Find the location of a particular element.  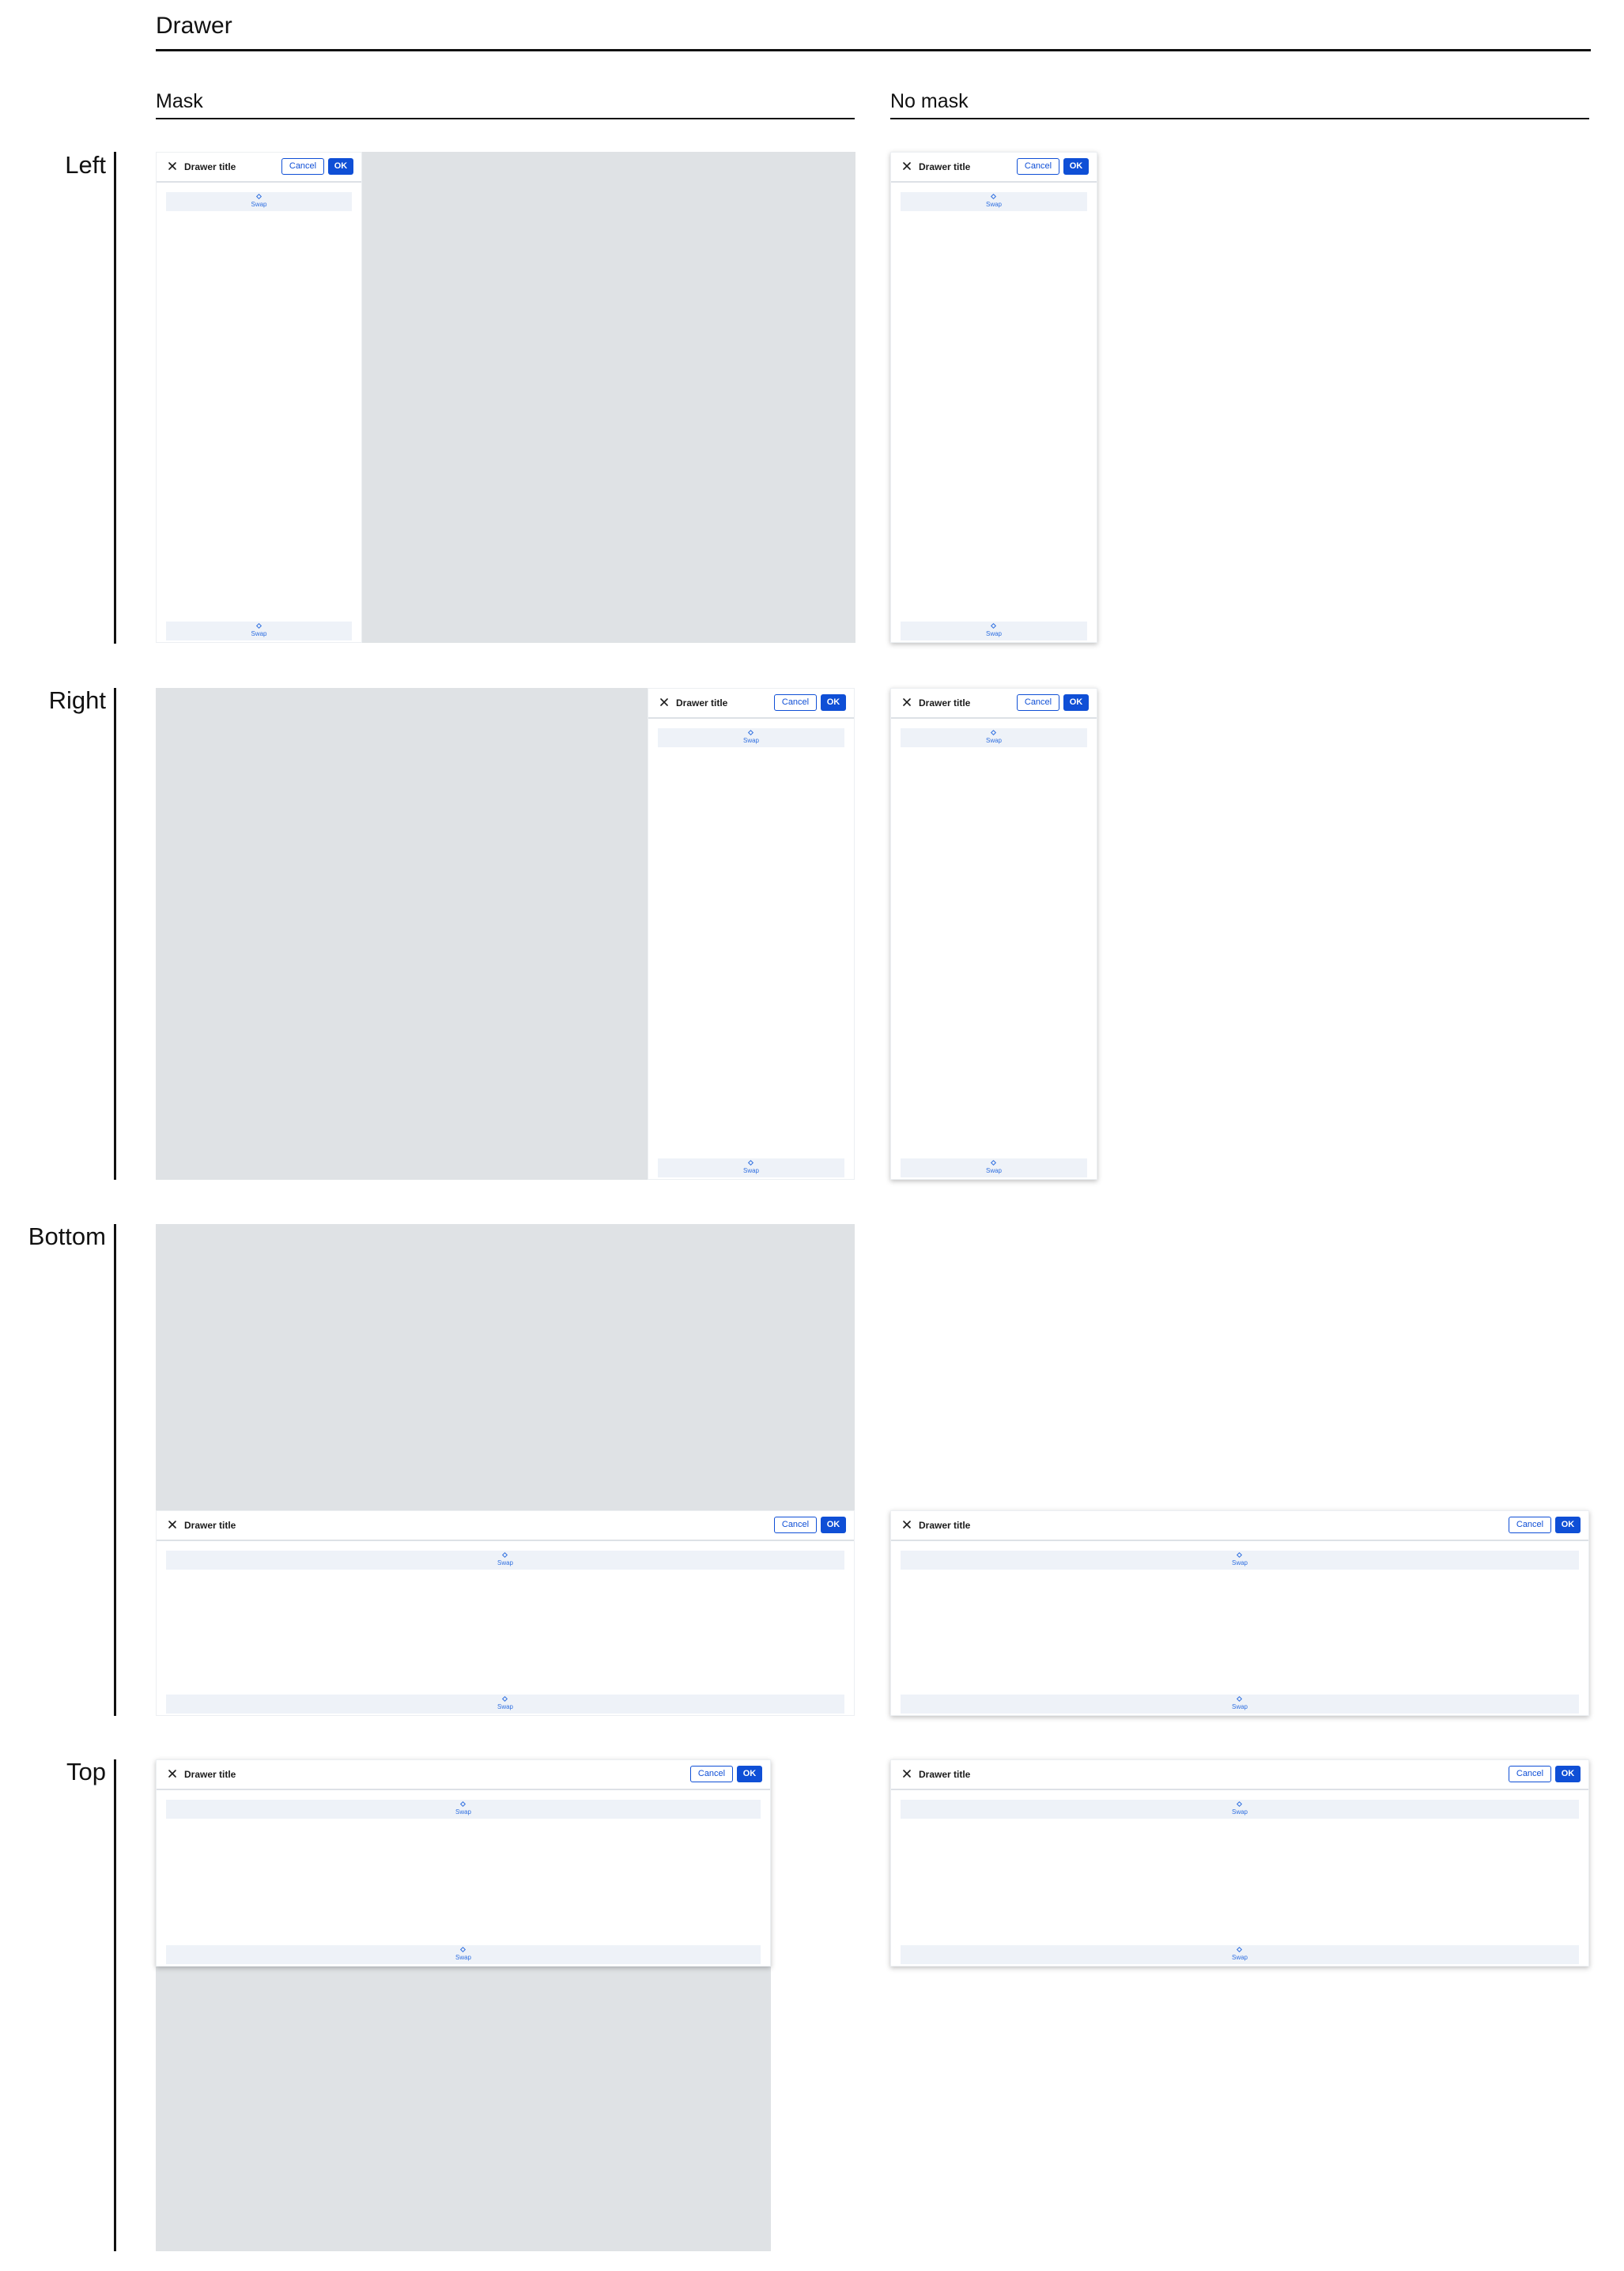

column-title-mask: Mask is located at coordinates (179, 101).